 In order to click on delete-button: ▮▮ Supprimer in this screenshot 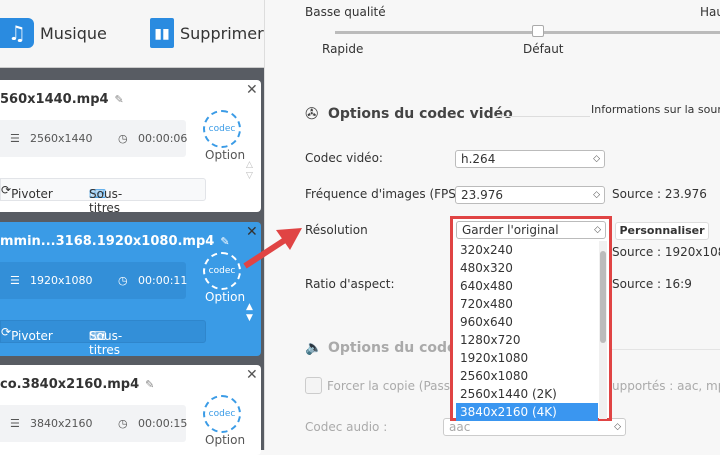, I will do `click(207, 33)`.